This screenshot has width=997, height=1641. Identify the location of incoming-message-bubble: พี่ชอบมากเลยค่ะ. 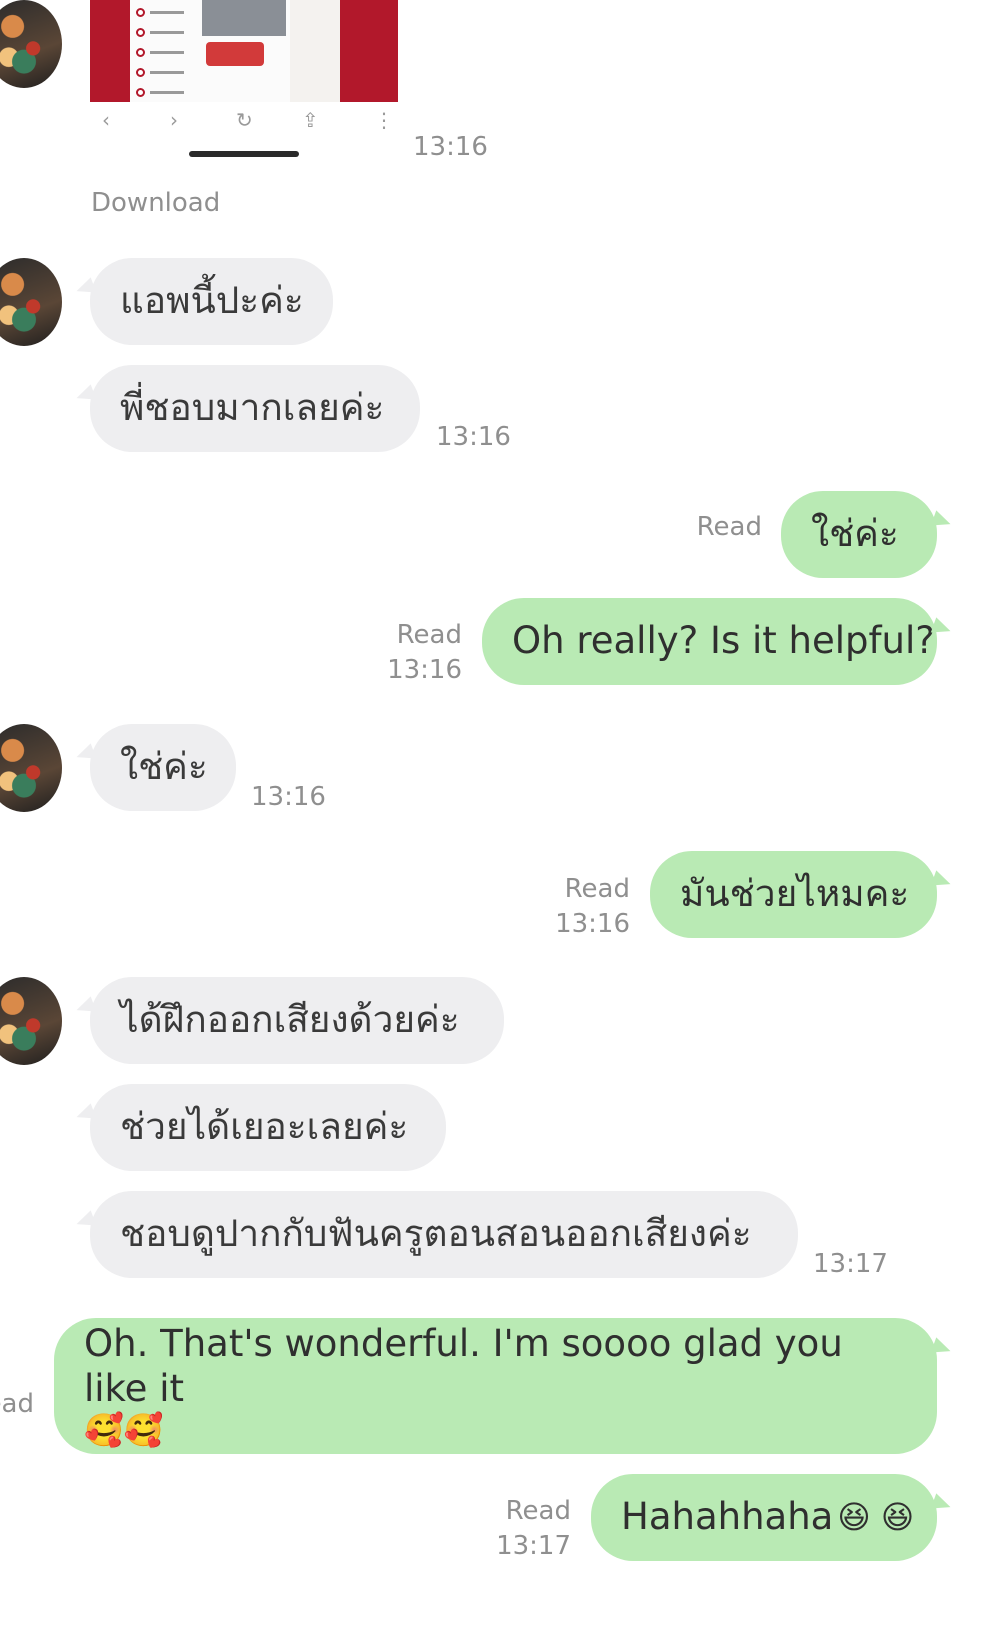
(255, 408).